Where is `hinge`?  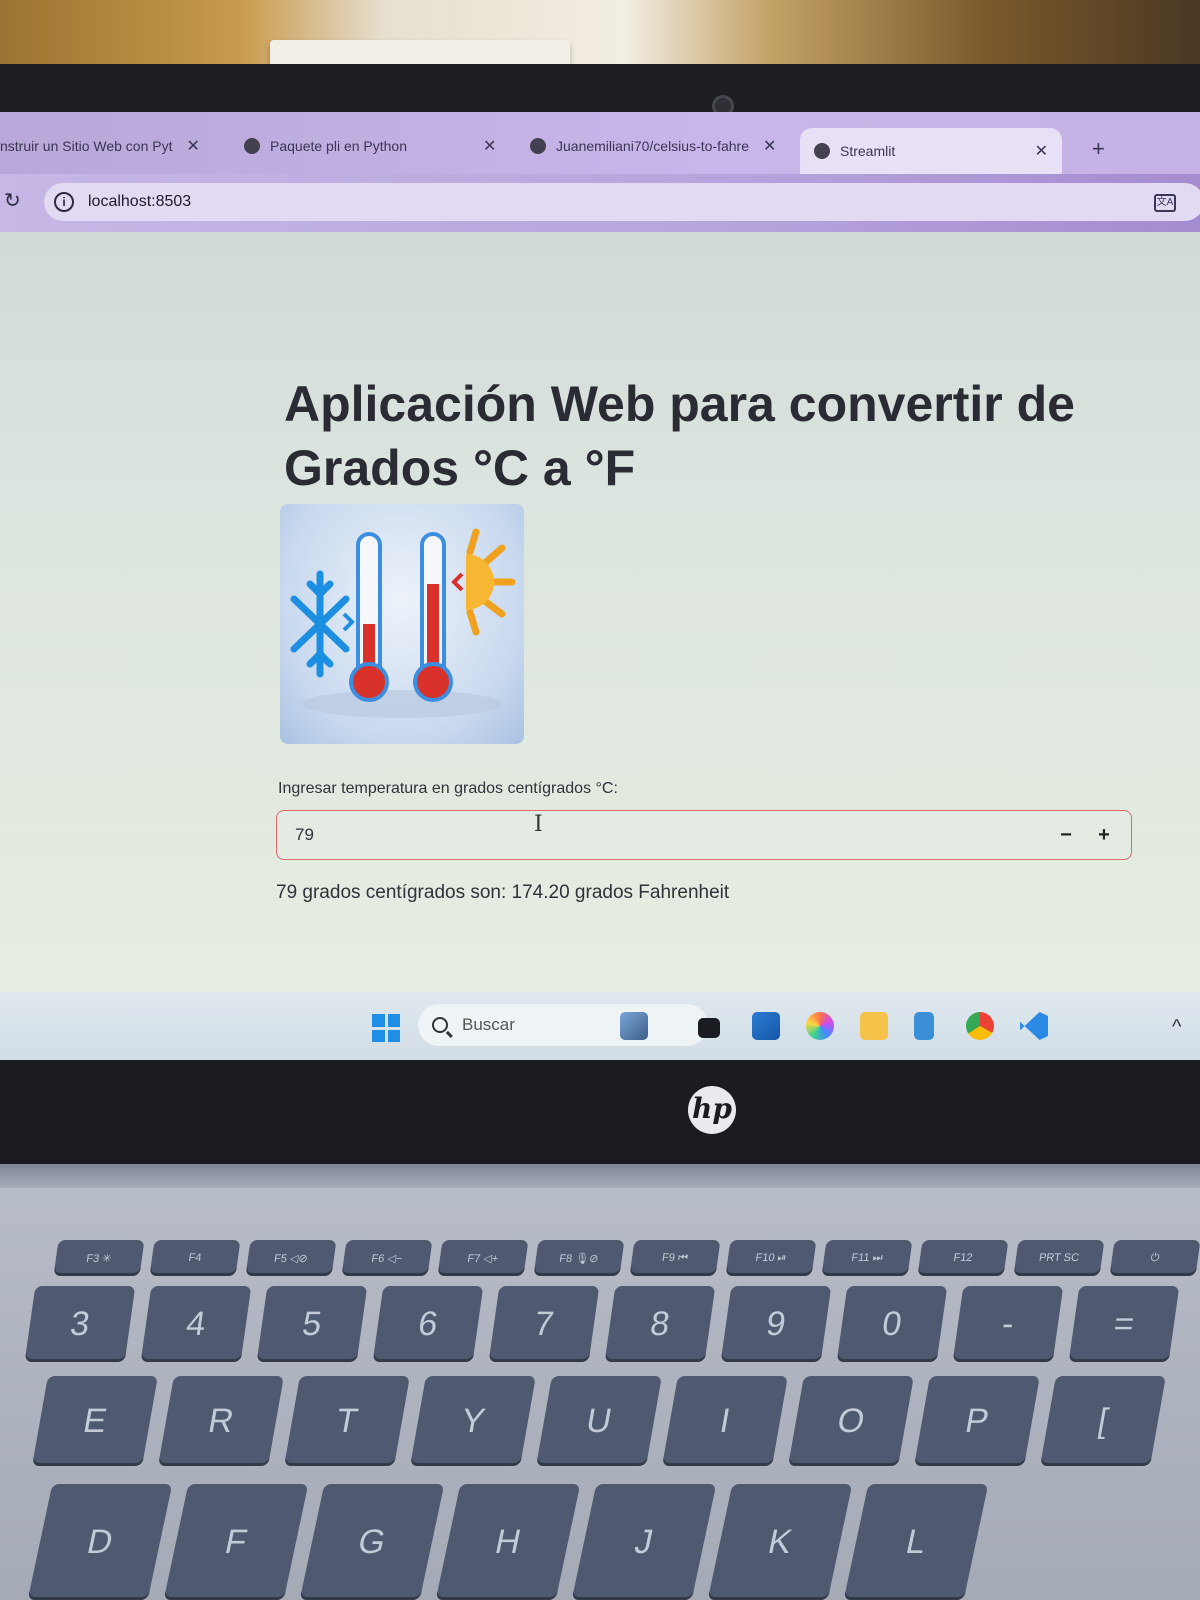
hinge is located at coordinates (600, 1176).